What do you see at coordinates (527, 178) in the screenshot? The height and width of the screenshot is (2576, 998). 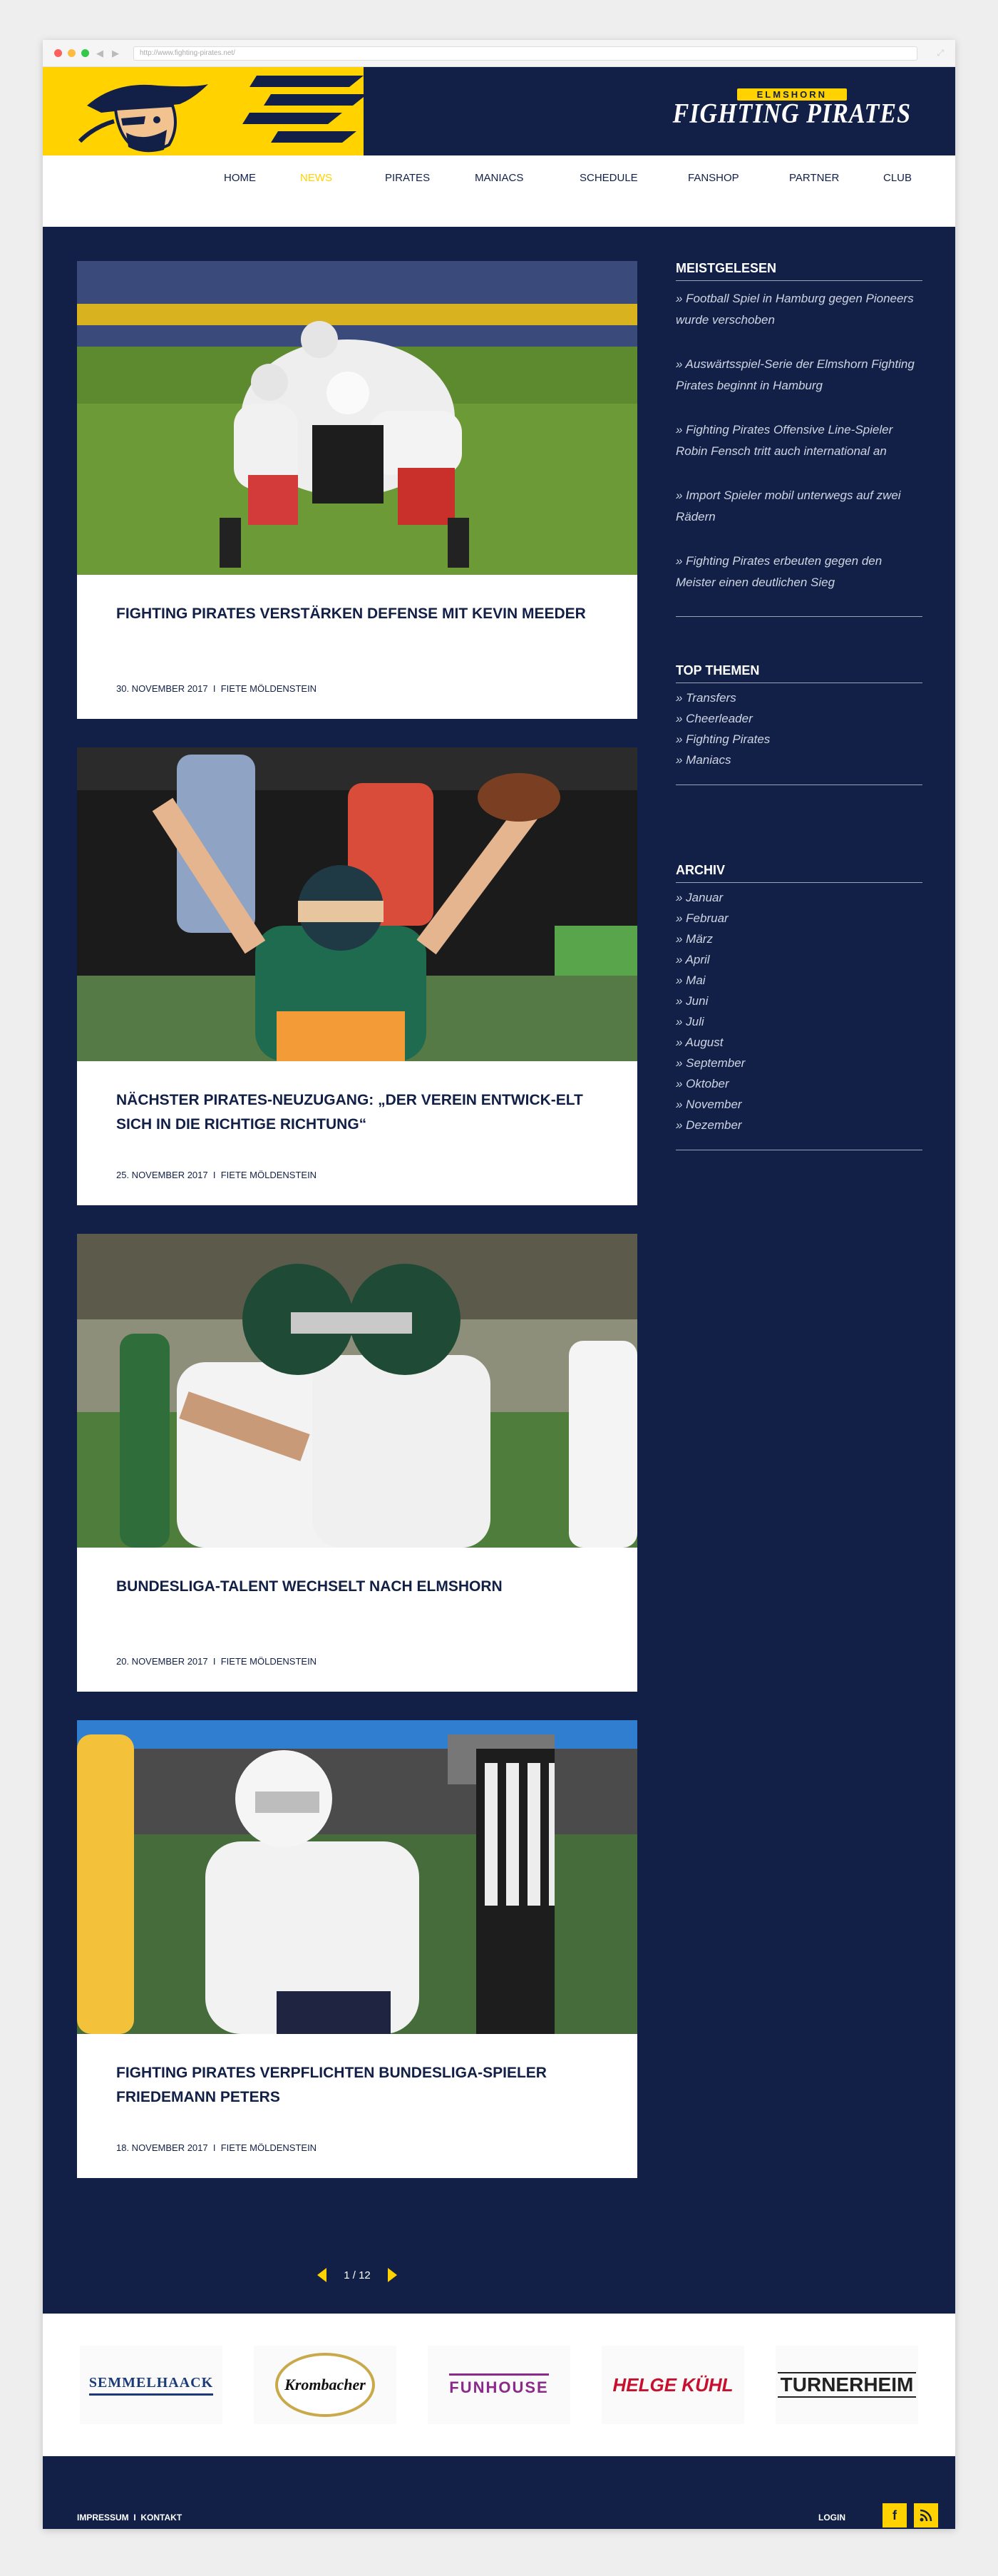 I see `nav-maniacs: MANIACS` at bounding box center [527, 178].